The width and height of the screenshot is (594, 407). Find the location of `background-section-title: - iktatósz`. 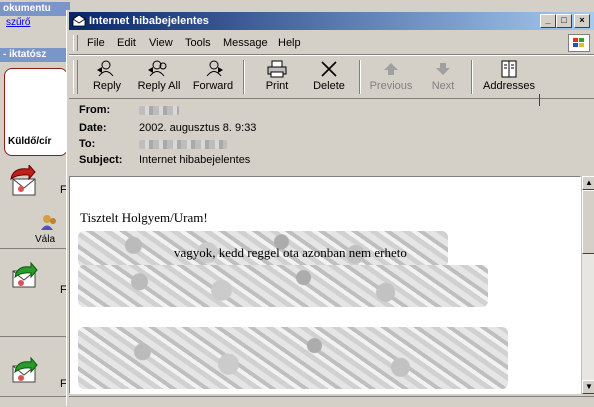

background-section-title: - iktatósz is located at coordinates (35, 55).